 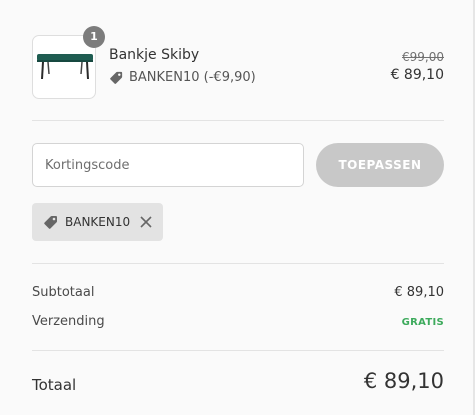 What do you see at coordinates (63, 292) in the screenshot?
I see `subtotal-label: Subtotaal` at bounding box center [63, 292].